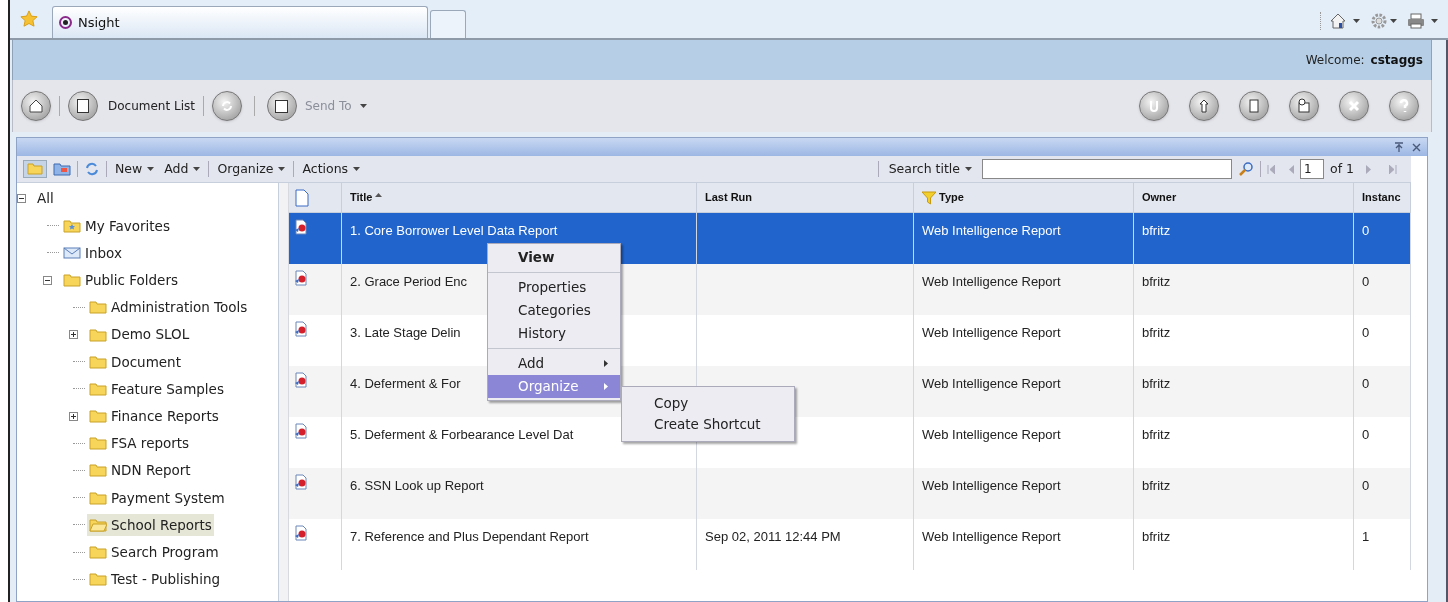 This screenshot has width=1448, height=602. I want to click on toolbar-menu: New, so click(135, 169).